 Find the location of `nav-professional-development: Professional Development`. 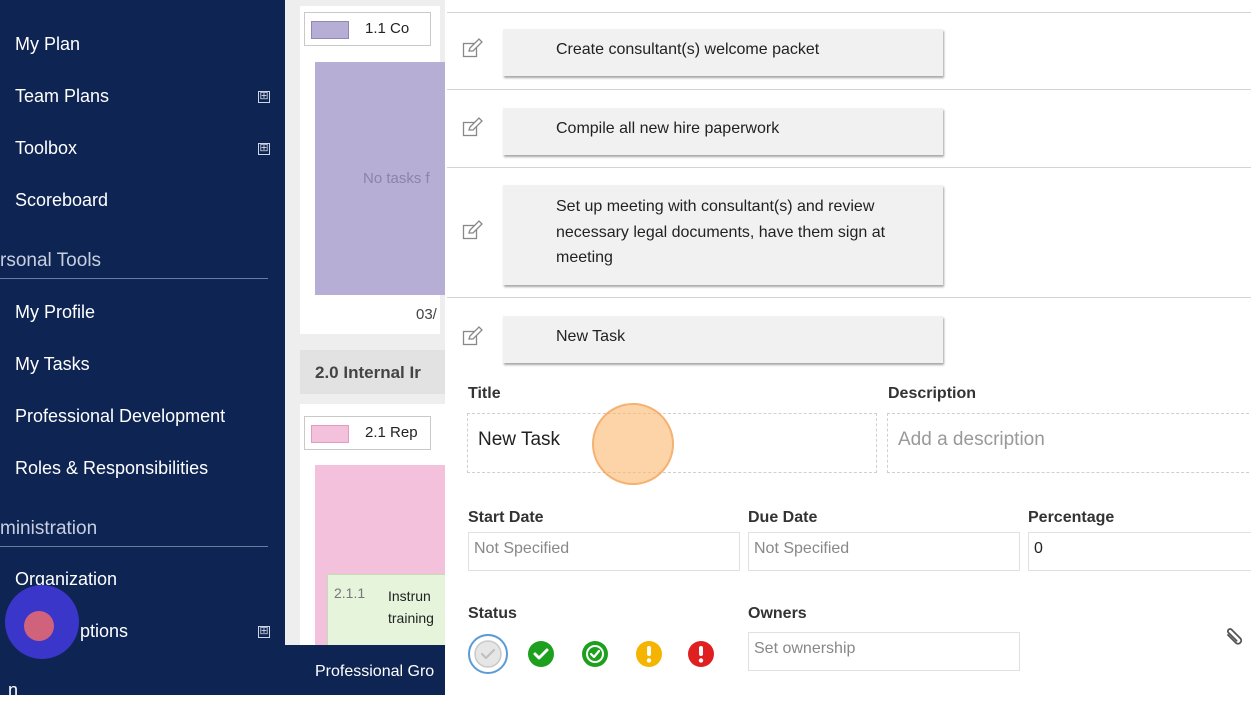

nav-professional-development: Professional Development is located at coordinates (120, 416).